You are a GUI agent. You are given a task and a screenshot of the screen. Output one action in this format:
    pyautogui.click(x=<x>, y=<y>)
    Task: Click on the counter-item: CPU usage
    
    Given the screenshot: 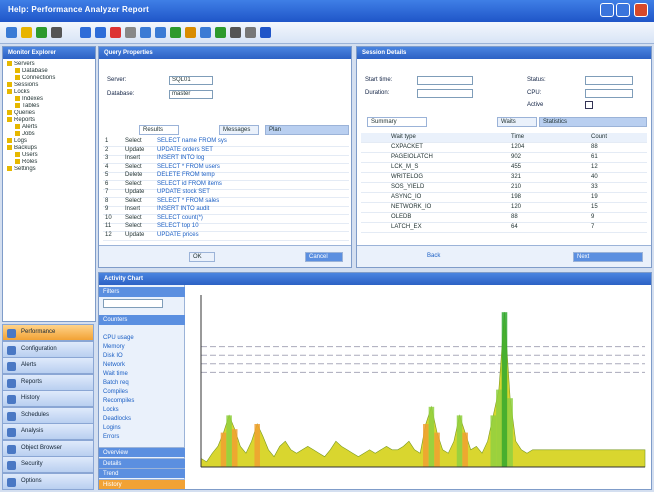 What is the action you would take?
    pyautogui.click(x=118, y=338)
    